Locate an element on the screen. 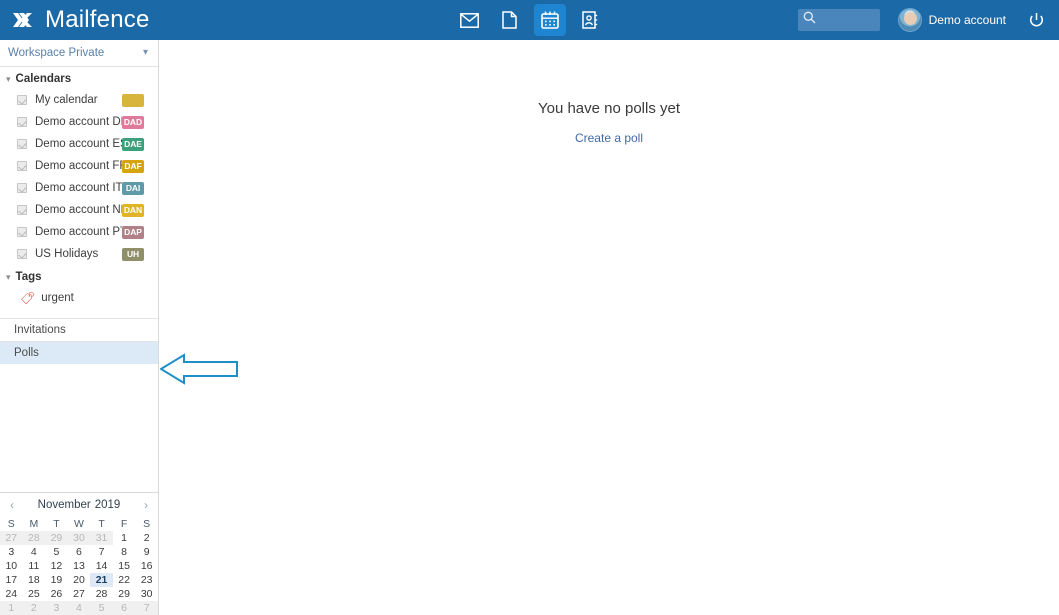  calendar-day: 19 is located at coordinates (56, 580).